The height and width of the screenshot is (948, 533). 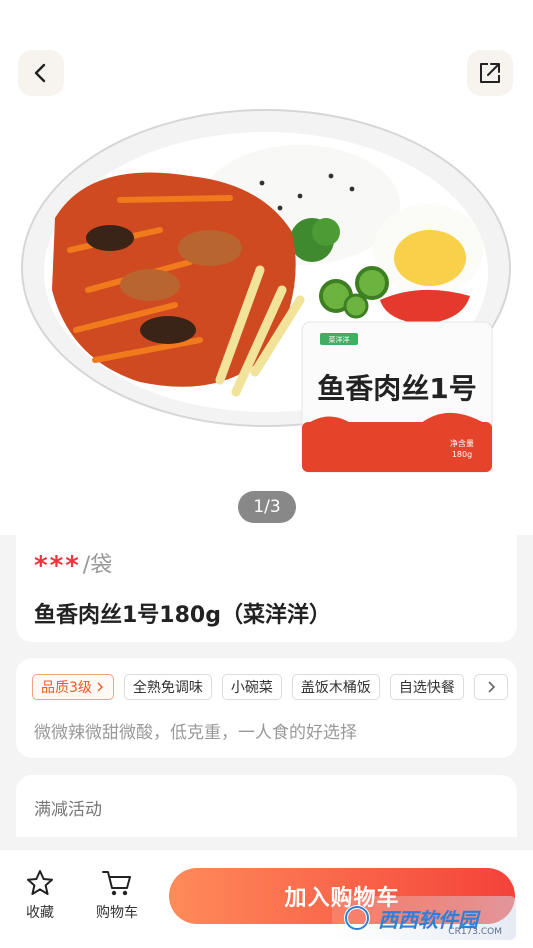 I want to click on promo-label: 满减活动, so click(x=68, y=810).